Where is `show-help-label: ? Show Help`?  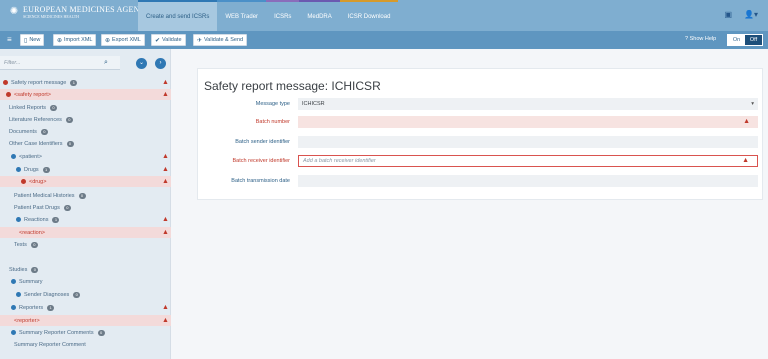 show-help-label: ? Show Help is located at coordinates (701, 39).